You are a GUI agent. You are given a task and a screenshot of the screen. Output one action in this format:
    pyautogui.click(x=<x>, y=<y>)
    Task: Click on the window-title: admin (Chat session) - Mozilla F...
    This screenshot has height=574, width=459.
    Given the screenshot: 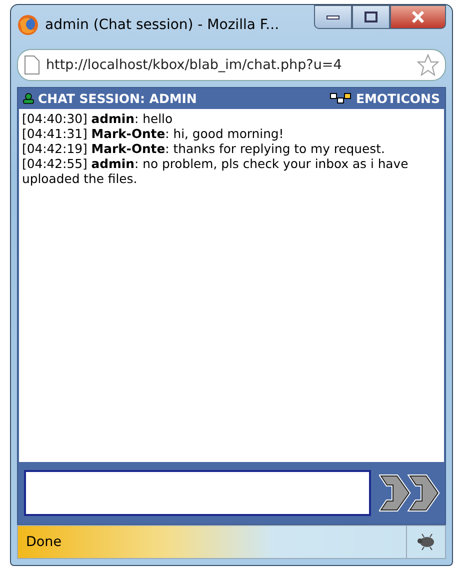 What is the action you would take?
    pyautogui.click(x=162, y=25)
    